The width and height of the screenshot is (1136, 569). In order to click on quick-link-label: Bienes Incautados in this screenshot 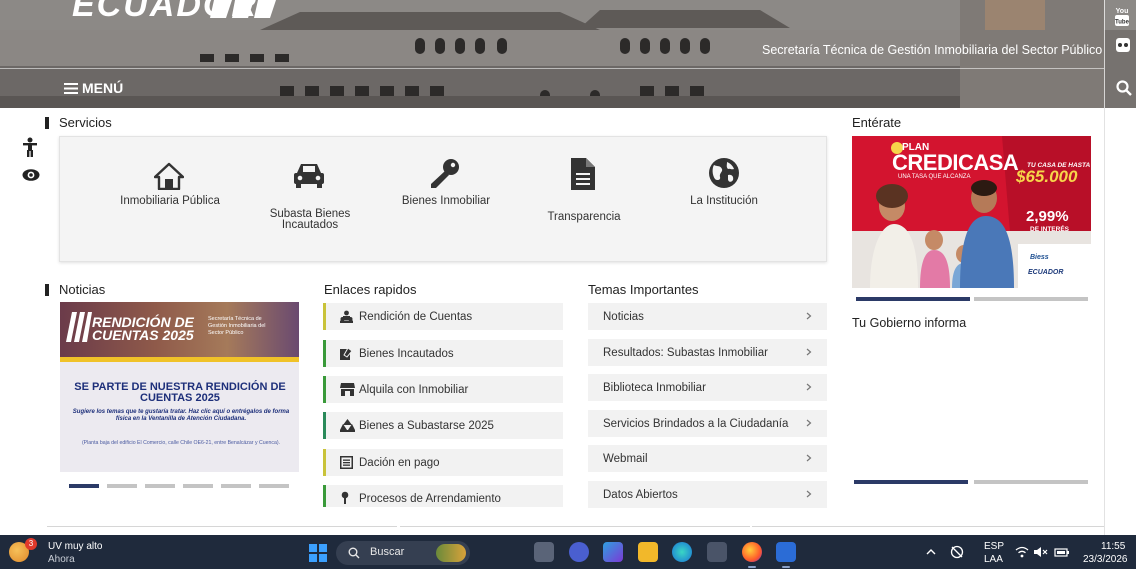, I will do `click(406, 353)`.